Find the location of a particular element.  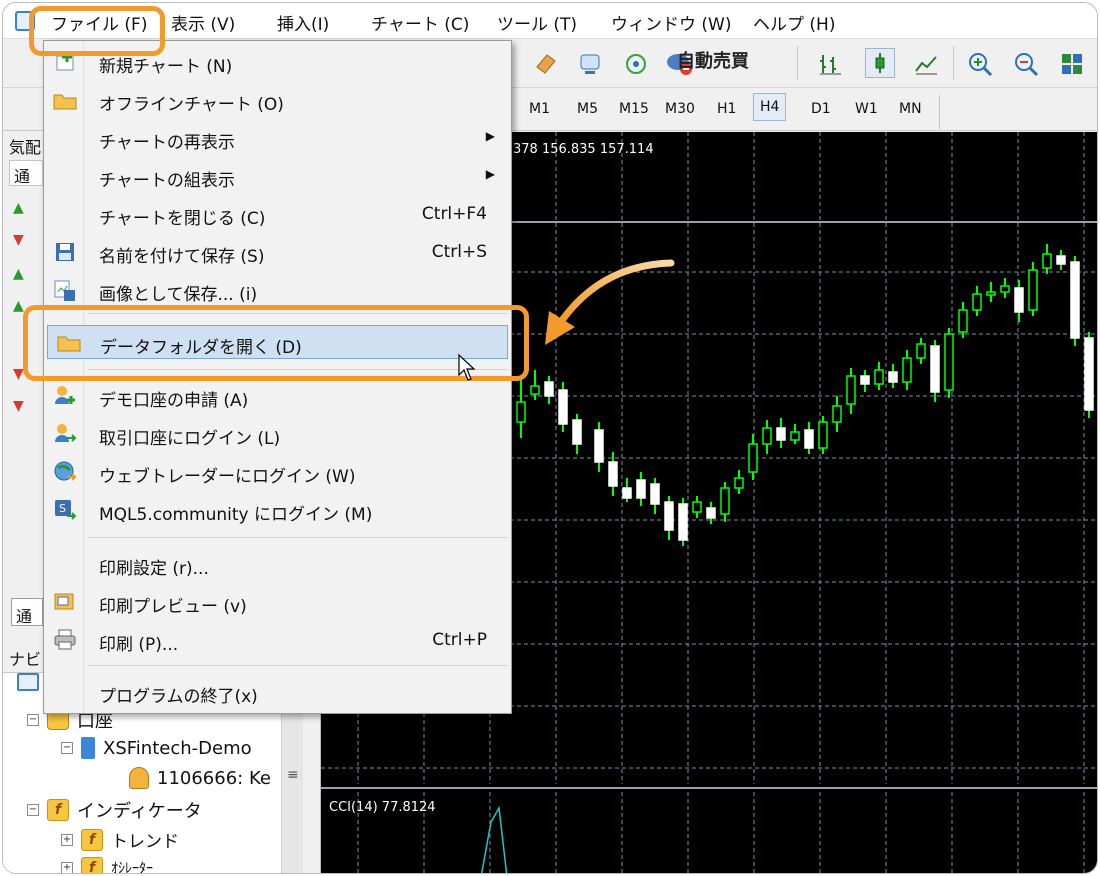

menu-item-demo-account: デモ口座の申請 (A) is located at coordinates (277, 396).